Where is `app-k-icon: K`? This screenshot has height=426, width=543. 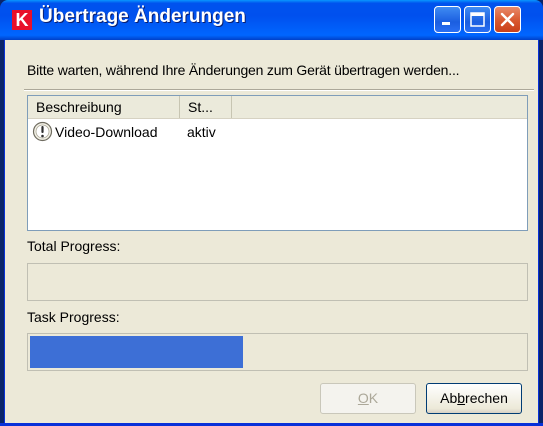 app-k-icon: K is located at coordinates (22, 20).